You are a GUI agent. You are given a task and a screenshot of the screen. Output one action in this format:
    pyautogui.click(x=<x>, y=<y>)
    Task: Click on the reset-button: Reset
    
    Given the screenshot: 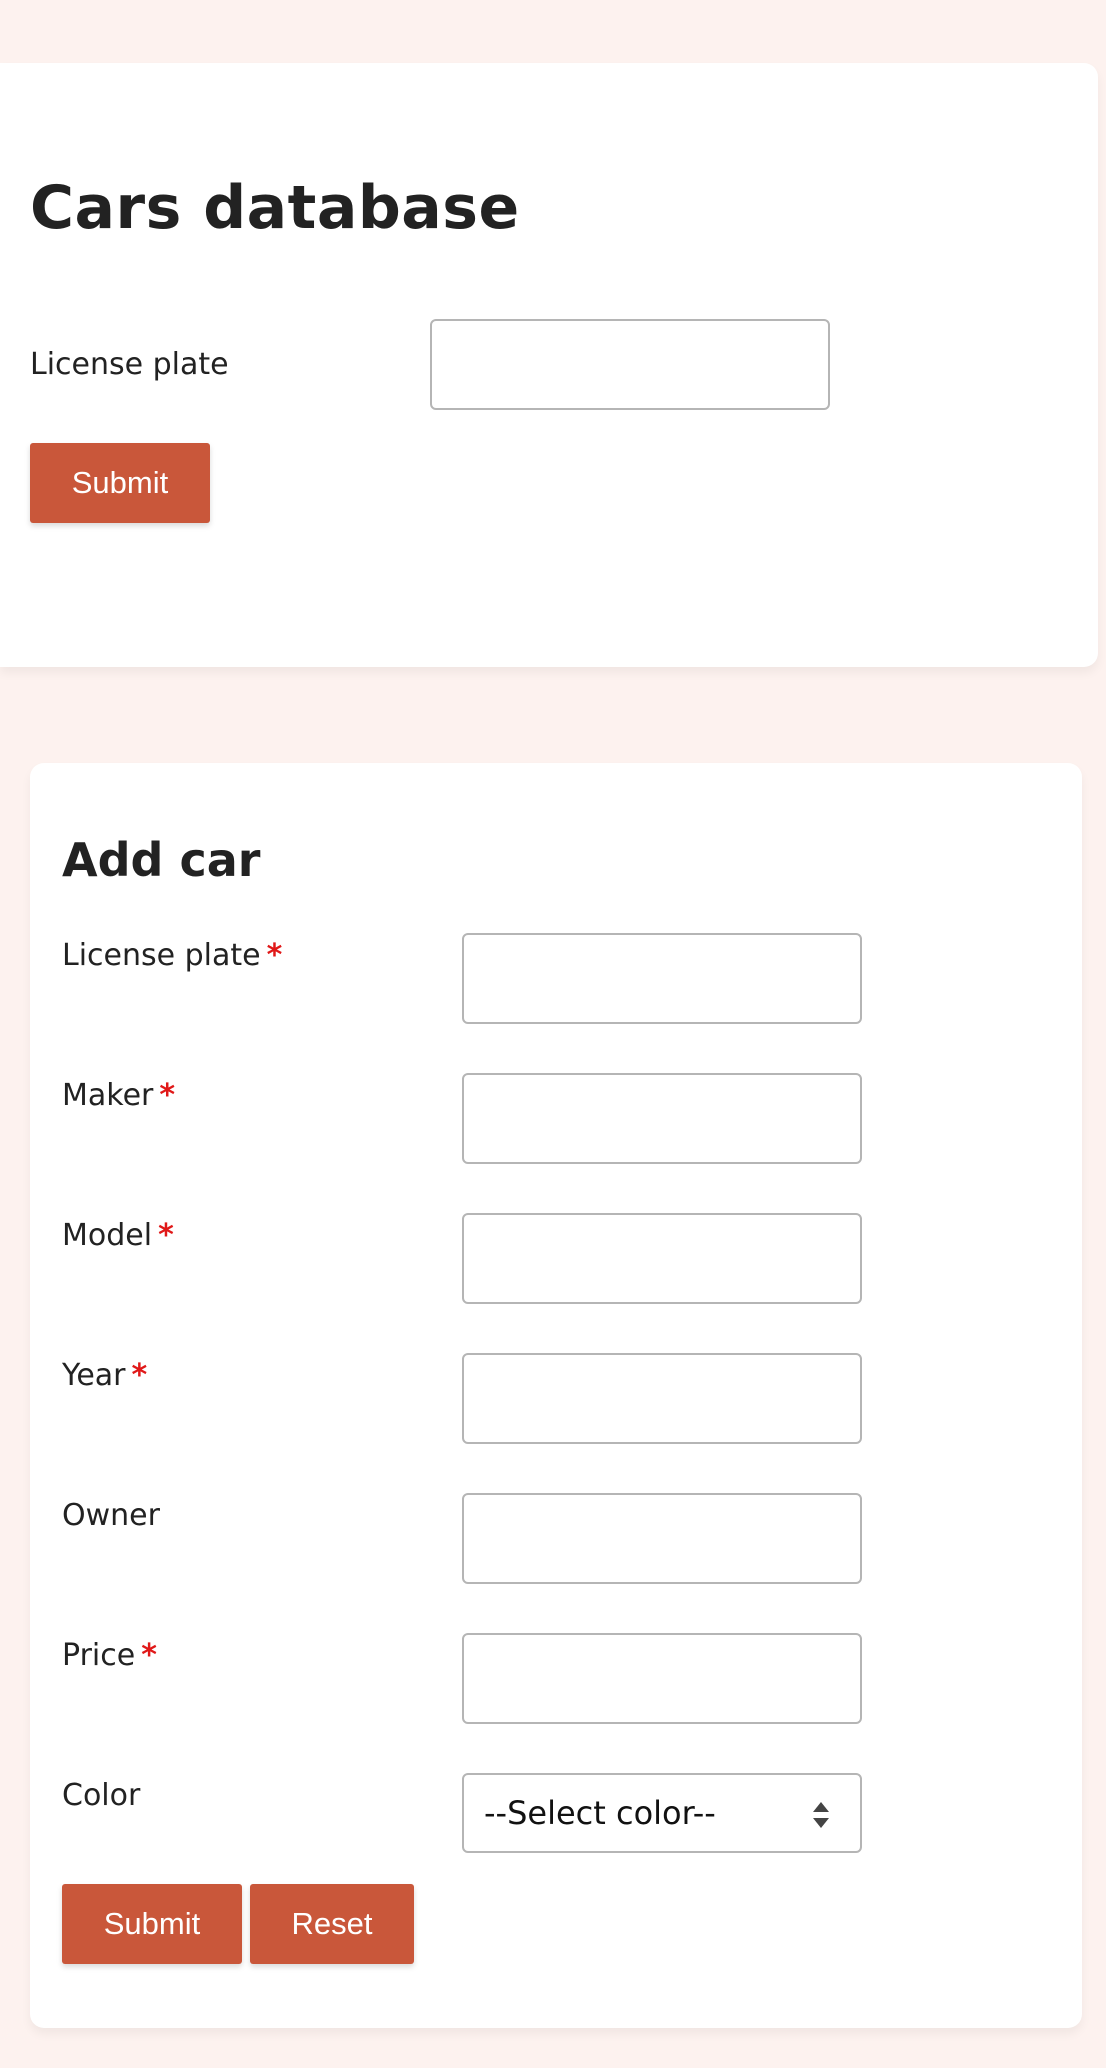 What is the action you would take?
    pyautogui.click(x=332, y=1924)
    